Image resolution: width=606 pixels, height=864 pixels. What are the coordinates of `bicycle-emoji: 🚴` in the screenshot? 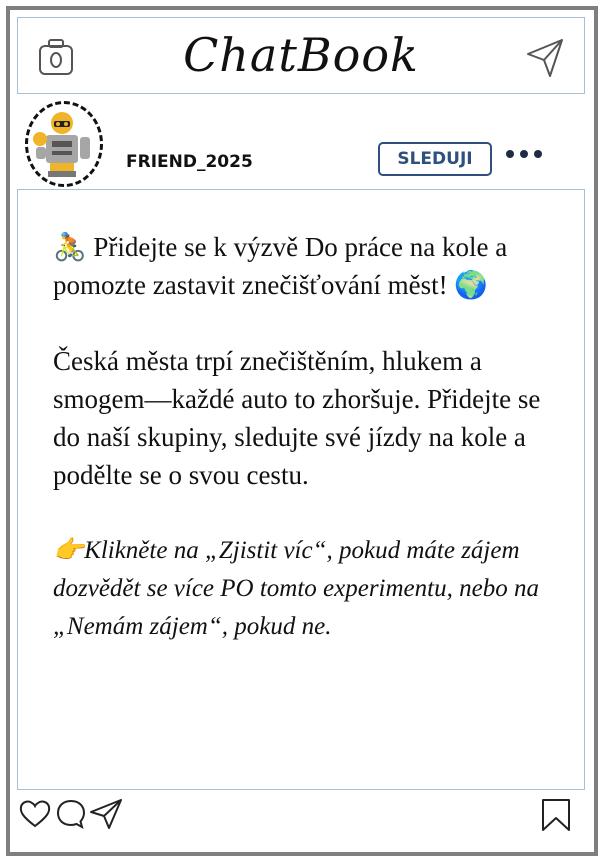 It's located at (70, 247).